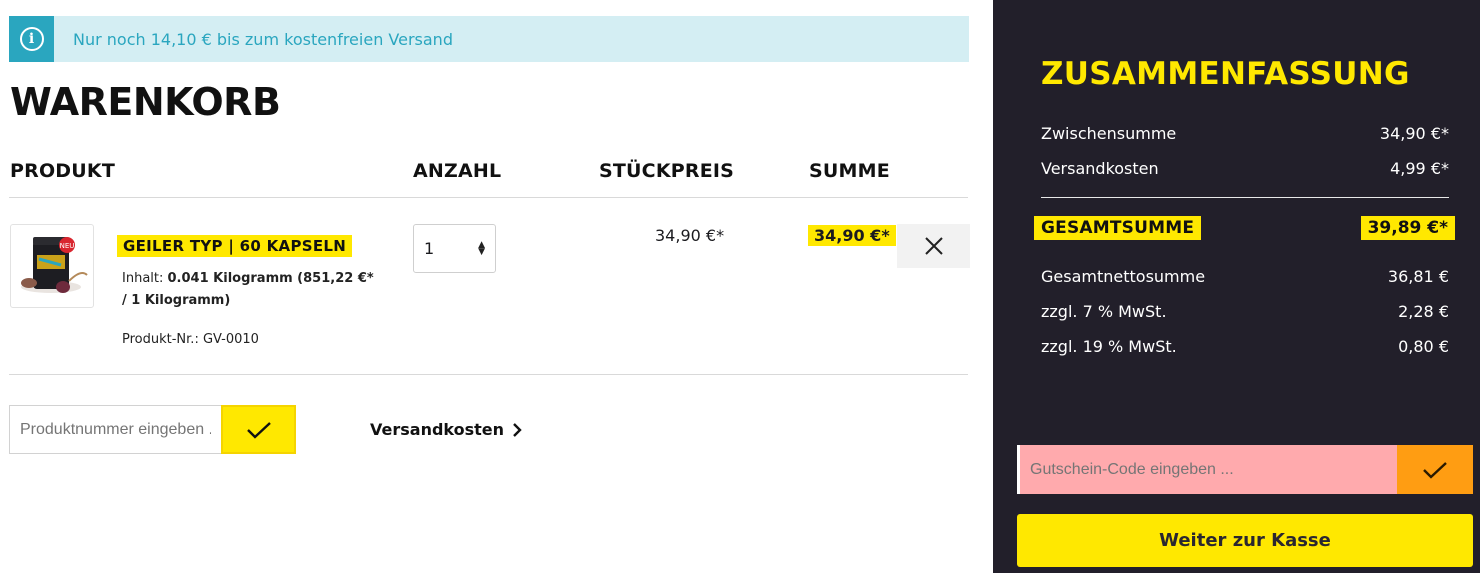 Image resolution: width=1480 pixels, height=573 pixels. What do you see at coordinates (1423, 311) in the screenshot?
I see `vat7-value: 2,28 €` at bounding box center [1423, 311].